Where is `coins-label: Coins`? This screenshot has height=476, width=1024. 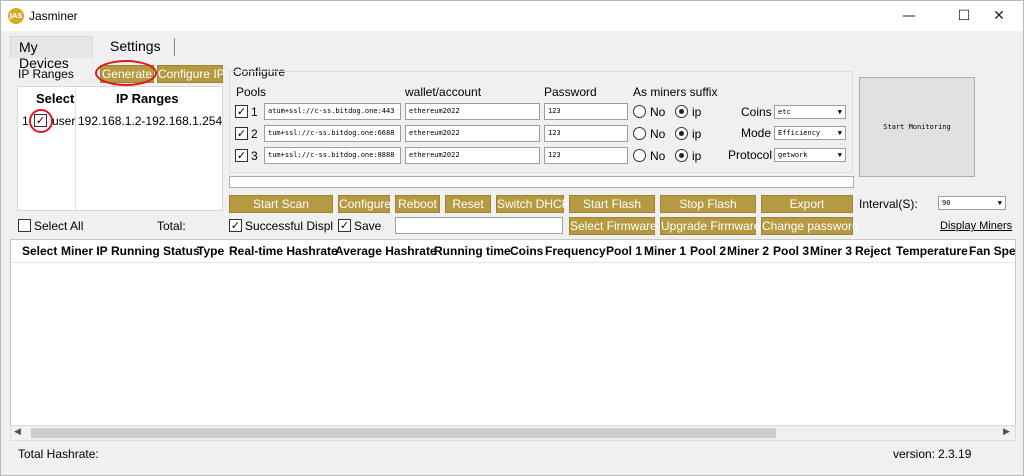 coins-label: Coins is located at coordinates (756, 112).